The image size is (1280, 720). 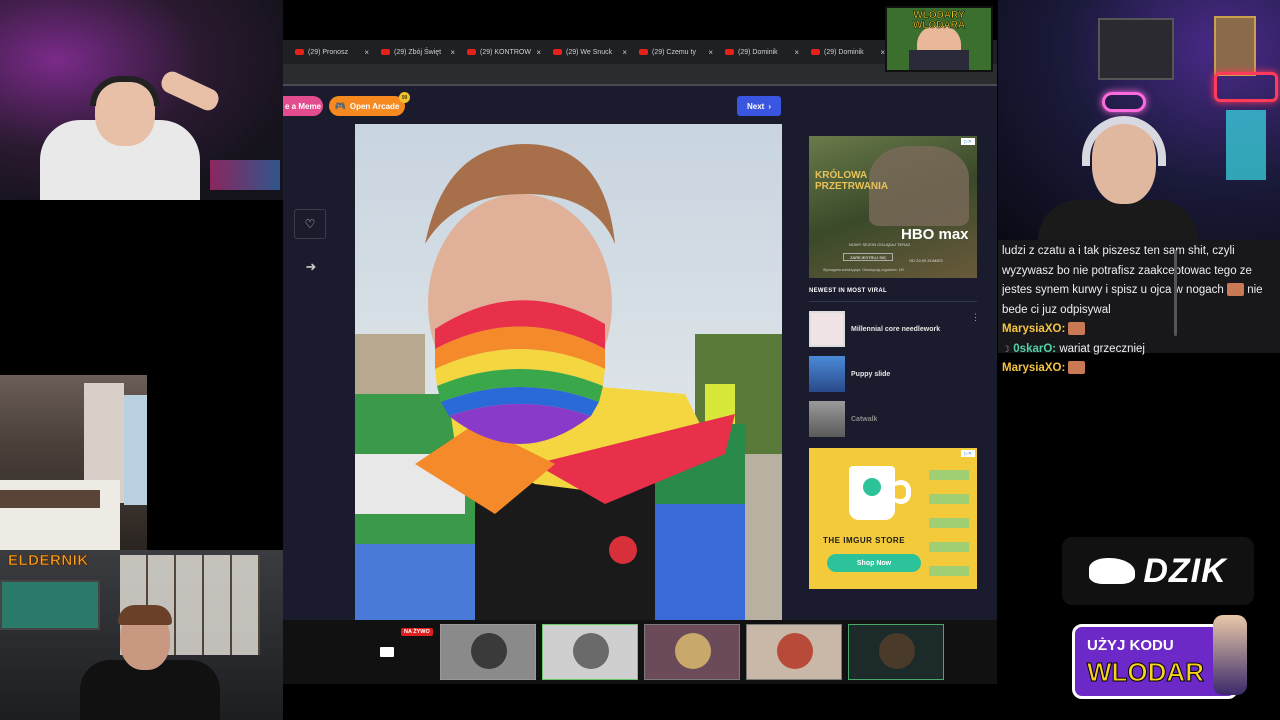 I want to click on hbo-max-logo: HBO max, so click(x=935, y=234).